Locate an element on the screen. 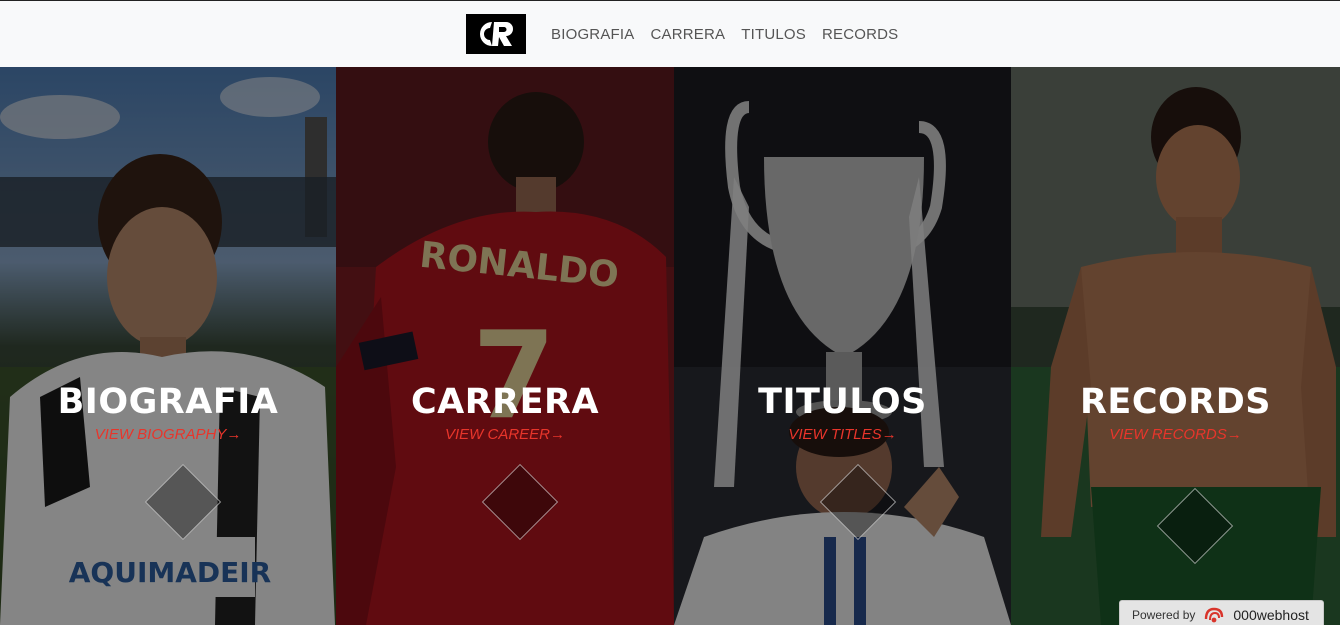 This screenshot has height=625, width=1340. panel-title: RECORDS is located at coordinates (1175, 402).